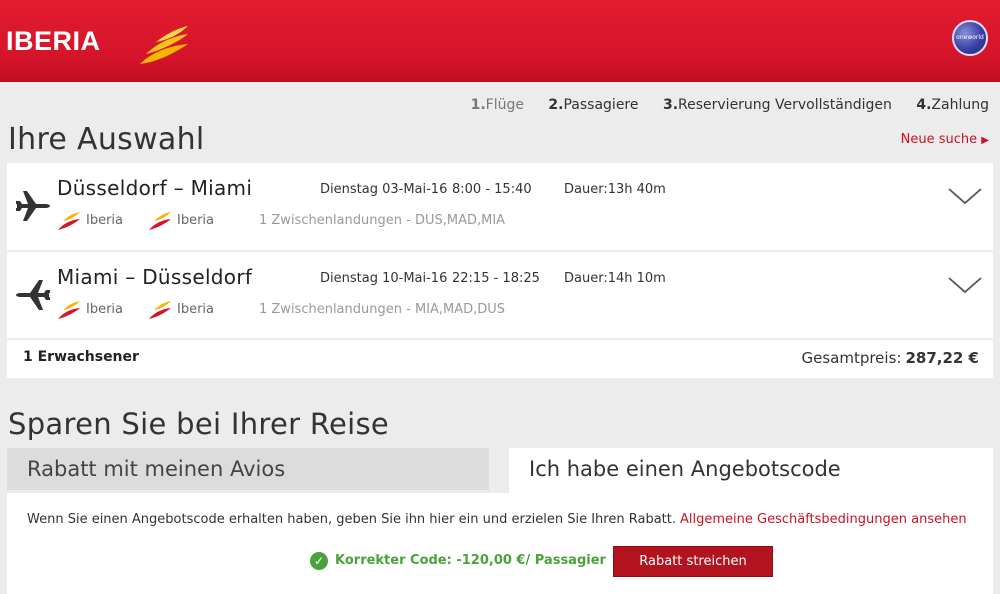 Image resolution: width=1000 pixels, height=594 pixels. I want to click on route-title: Miami – Düsseldorf, so click(155, 277).